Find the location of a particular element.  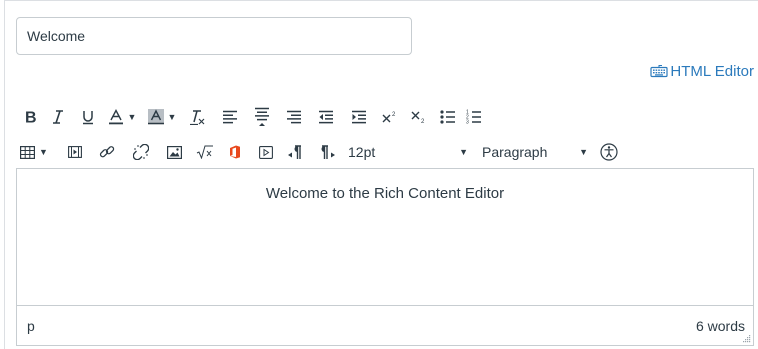

indent-icon is located at coordinates (359, 117).